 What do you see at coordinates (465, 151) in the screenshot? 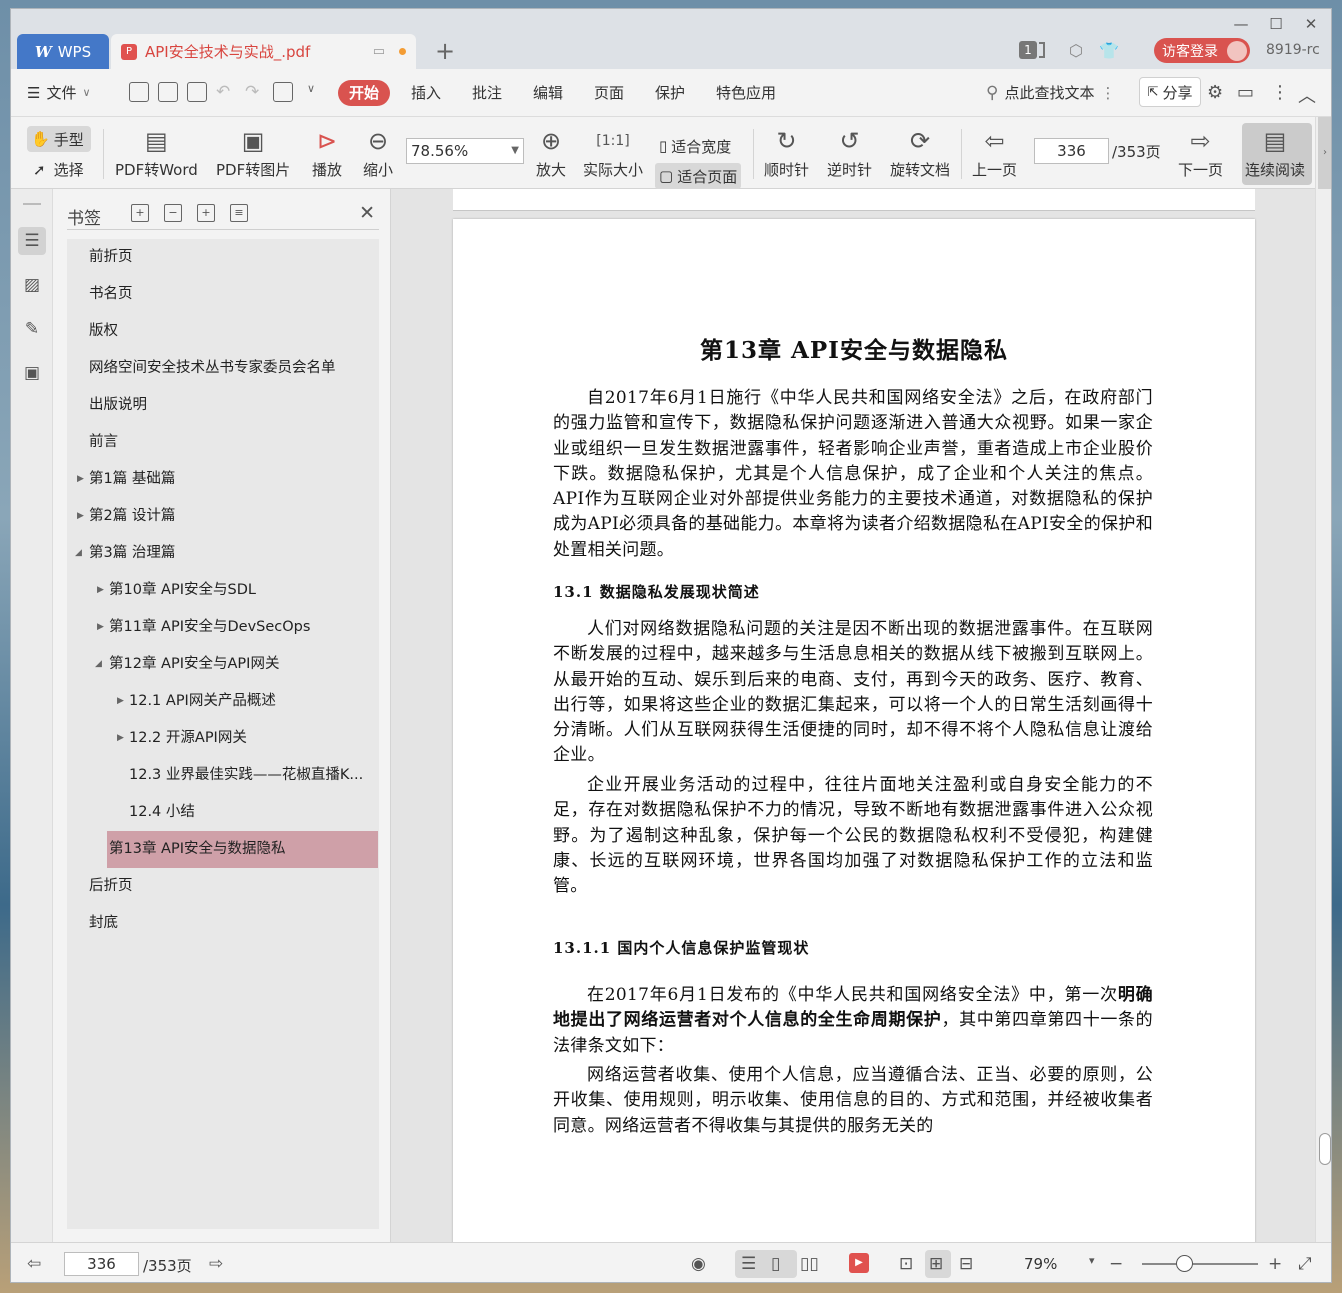
I see `zoom-select: 78.56% ▼` at bounding box center [465, 151].